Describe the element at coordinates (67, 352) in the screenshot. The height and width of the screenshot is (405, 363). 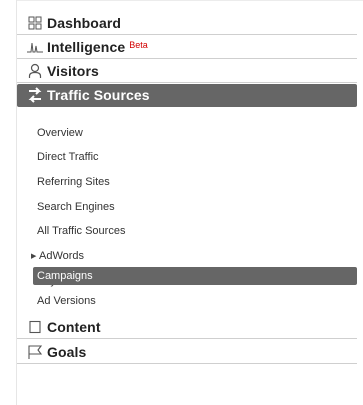
I see `nav-goals-label: Goals` at that location.